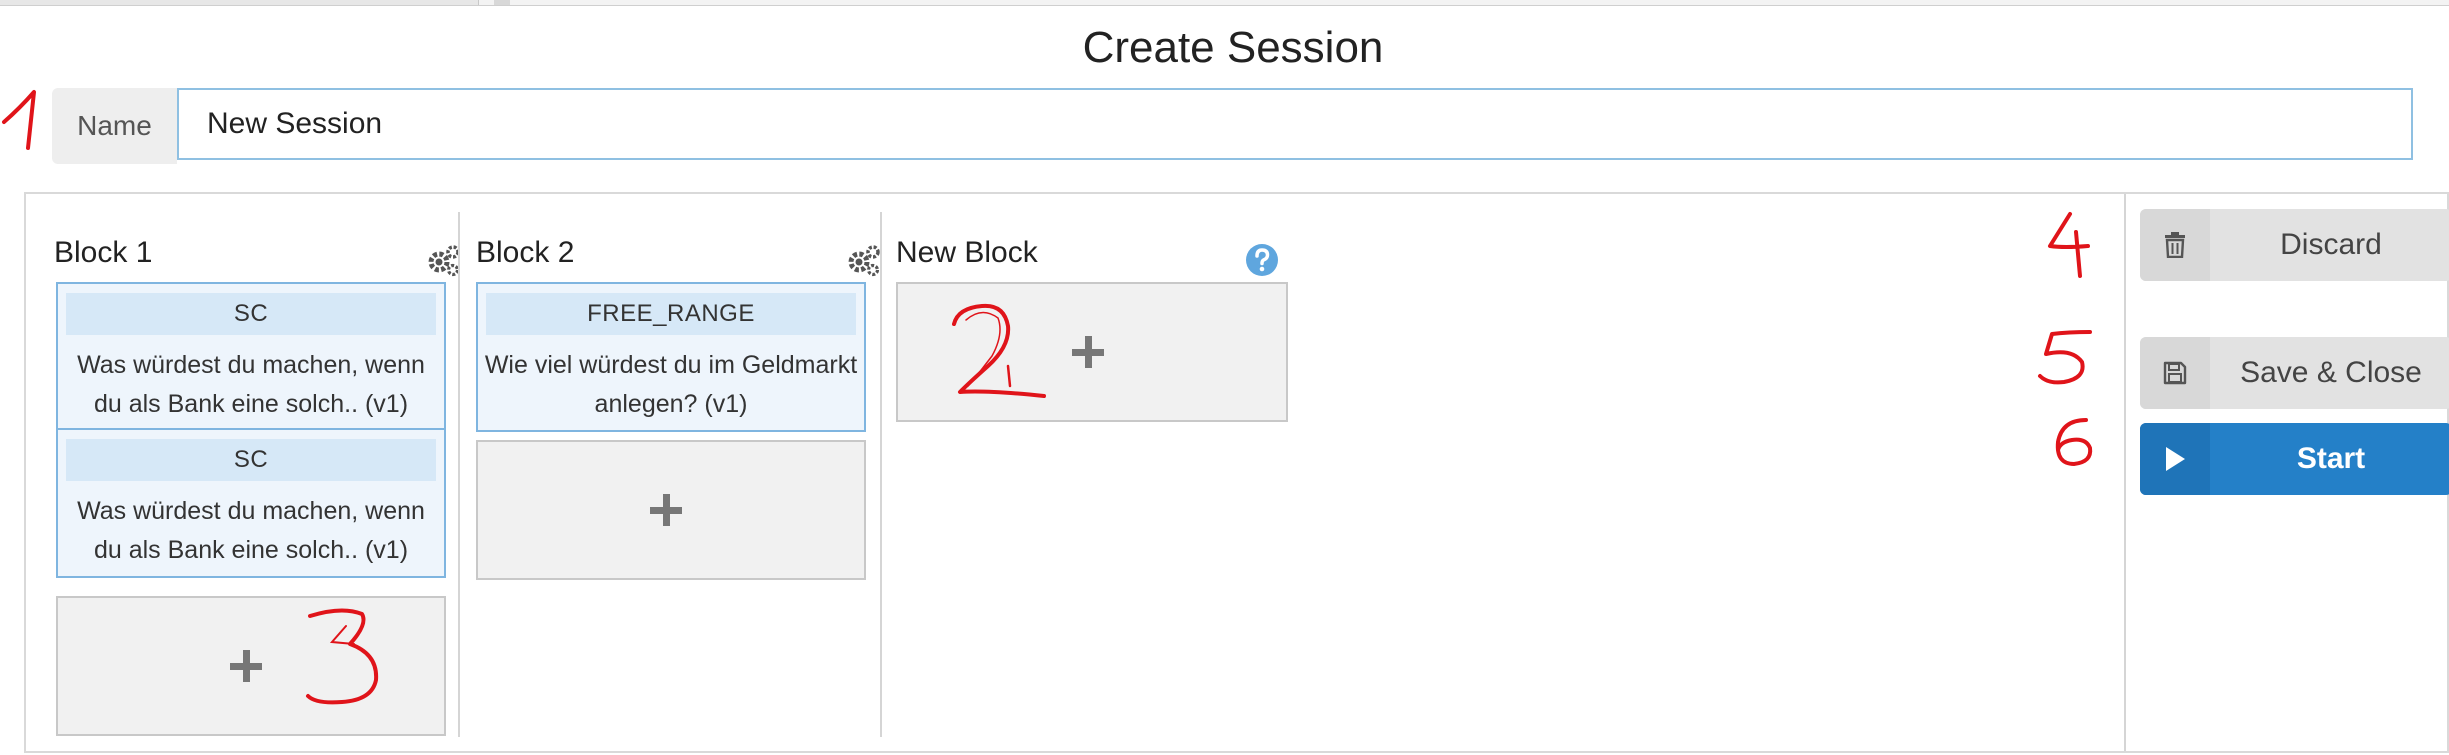 The image size is (2449, 755). What do you see at coordinates (525, 252) in the screenshot?
I see `block-title: Block 2` at bounding box center [525, 252].